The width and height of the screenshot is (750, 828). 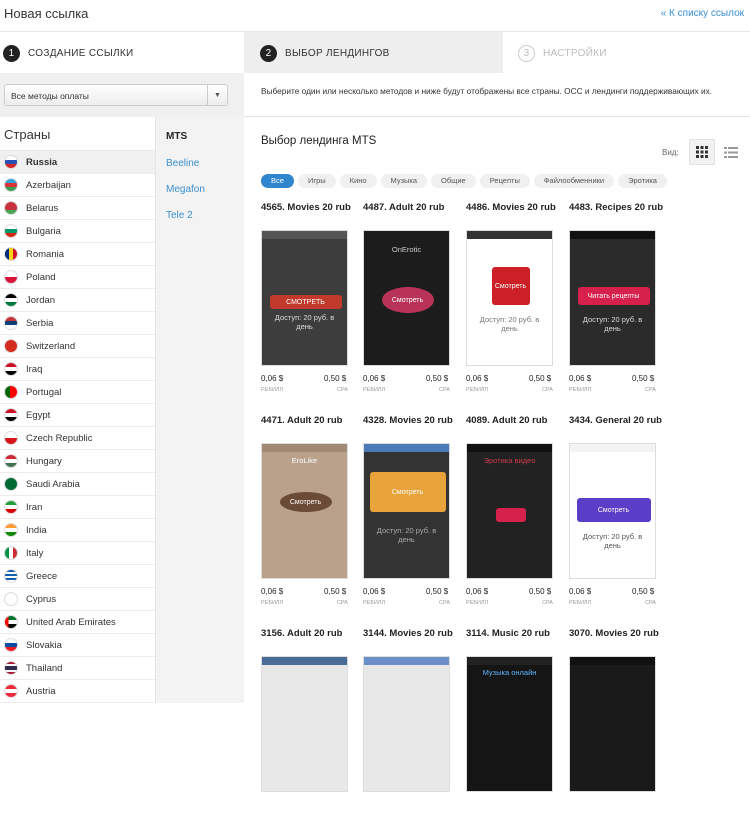 I want to click on tag-music: Музыка, so click(x=404, y=181).